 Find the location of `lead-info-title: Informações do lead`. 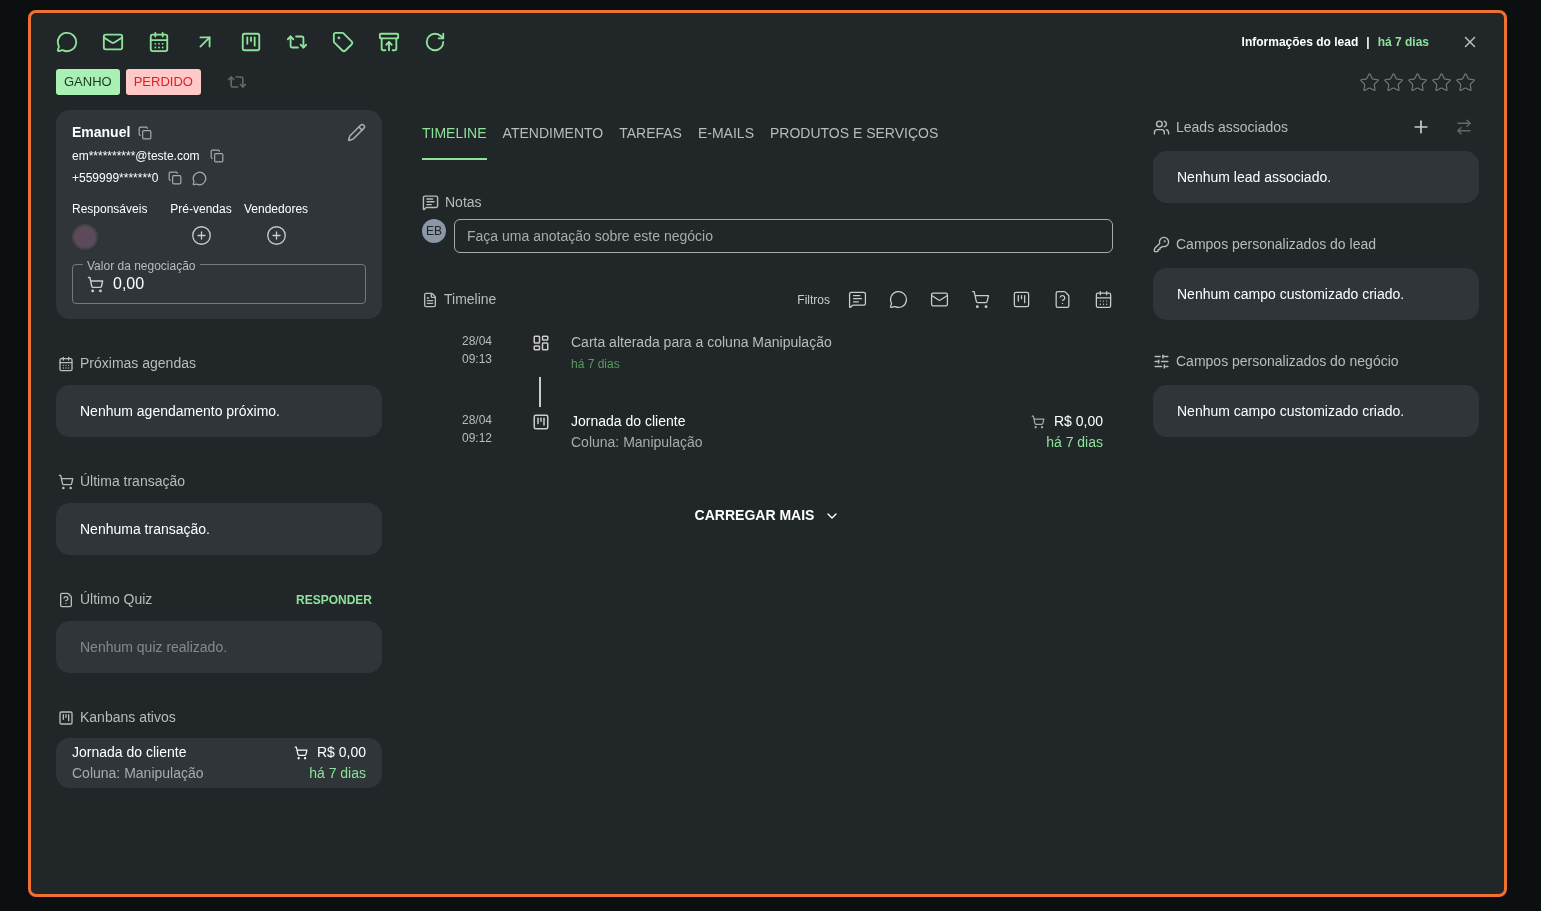

lead-info-title: Informações do lead is located at coordinates (1300, 42).